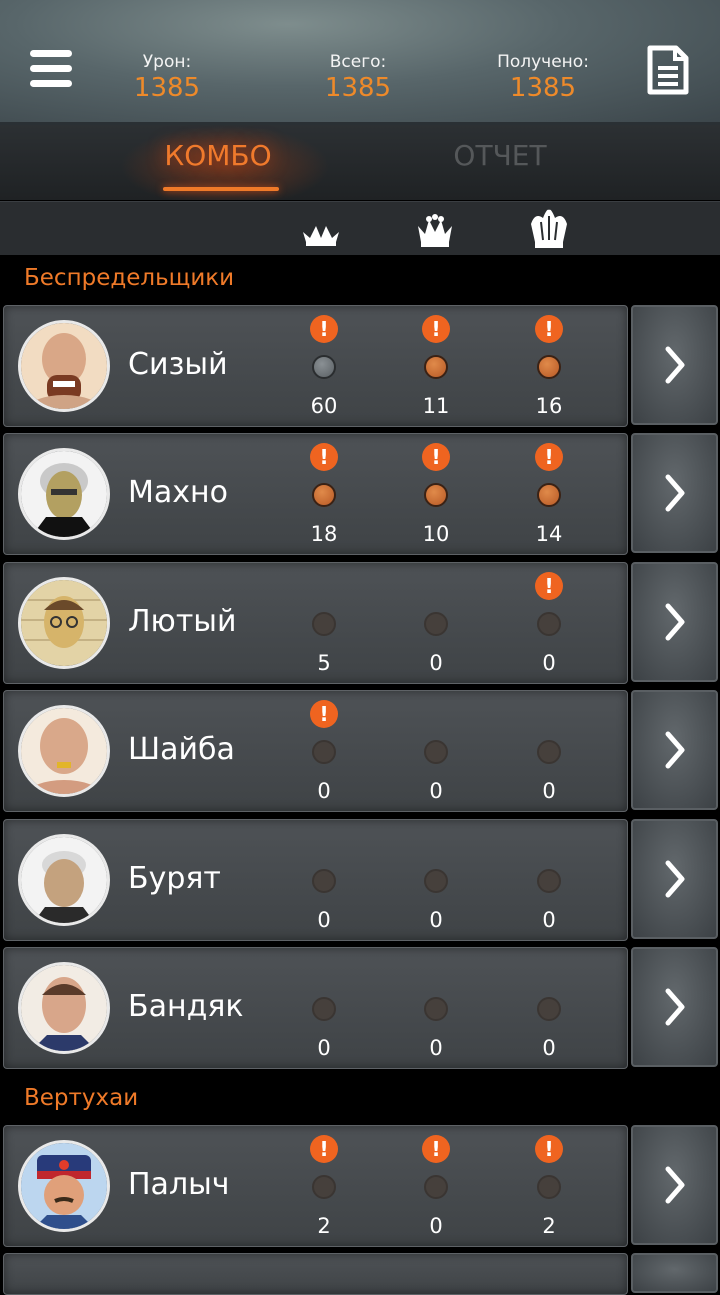 This screenshot has height=1295, width=720. I want to click on top-bar: Урон: 1385 Всего: 1385 Получено: 1385, so click(360, 62).